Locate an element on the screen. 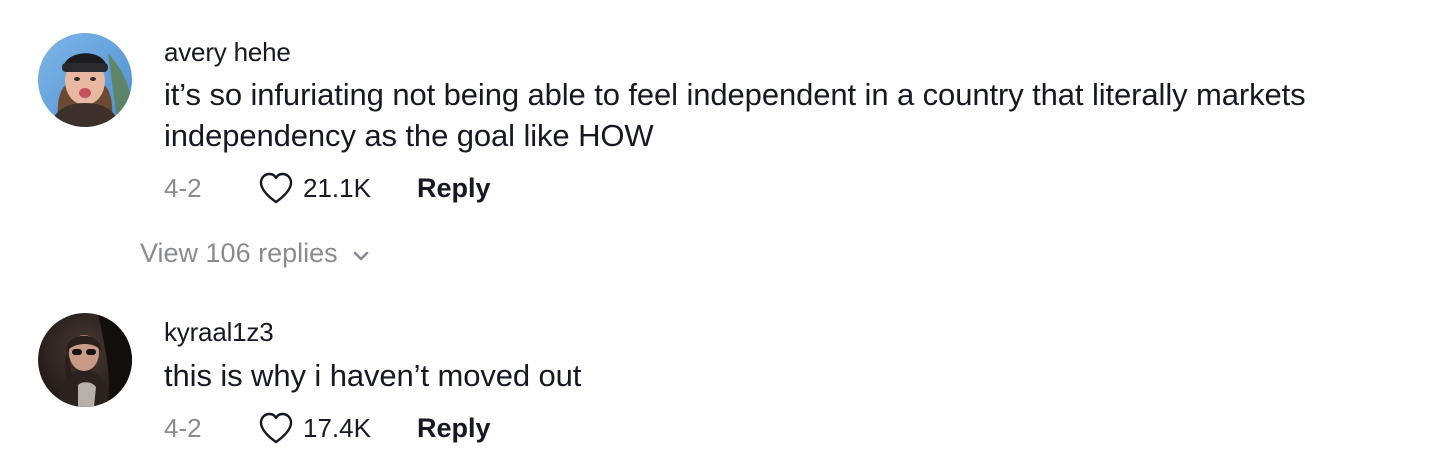  comment-meta: 4-2 21.1K Reply is located at coordinates (327, 188).